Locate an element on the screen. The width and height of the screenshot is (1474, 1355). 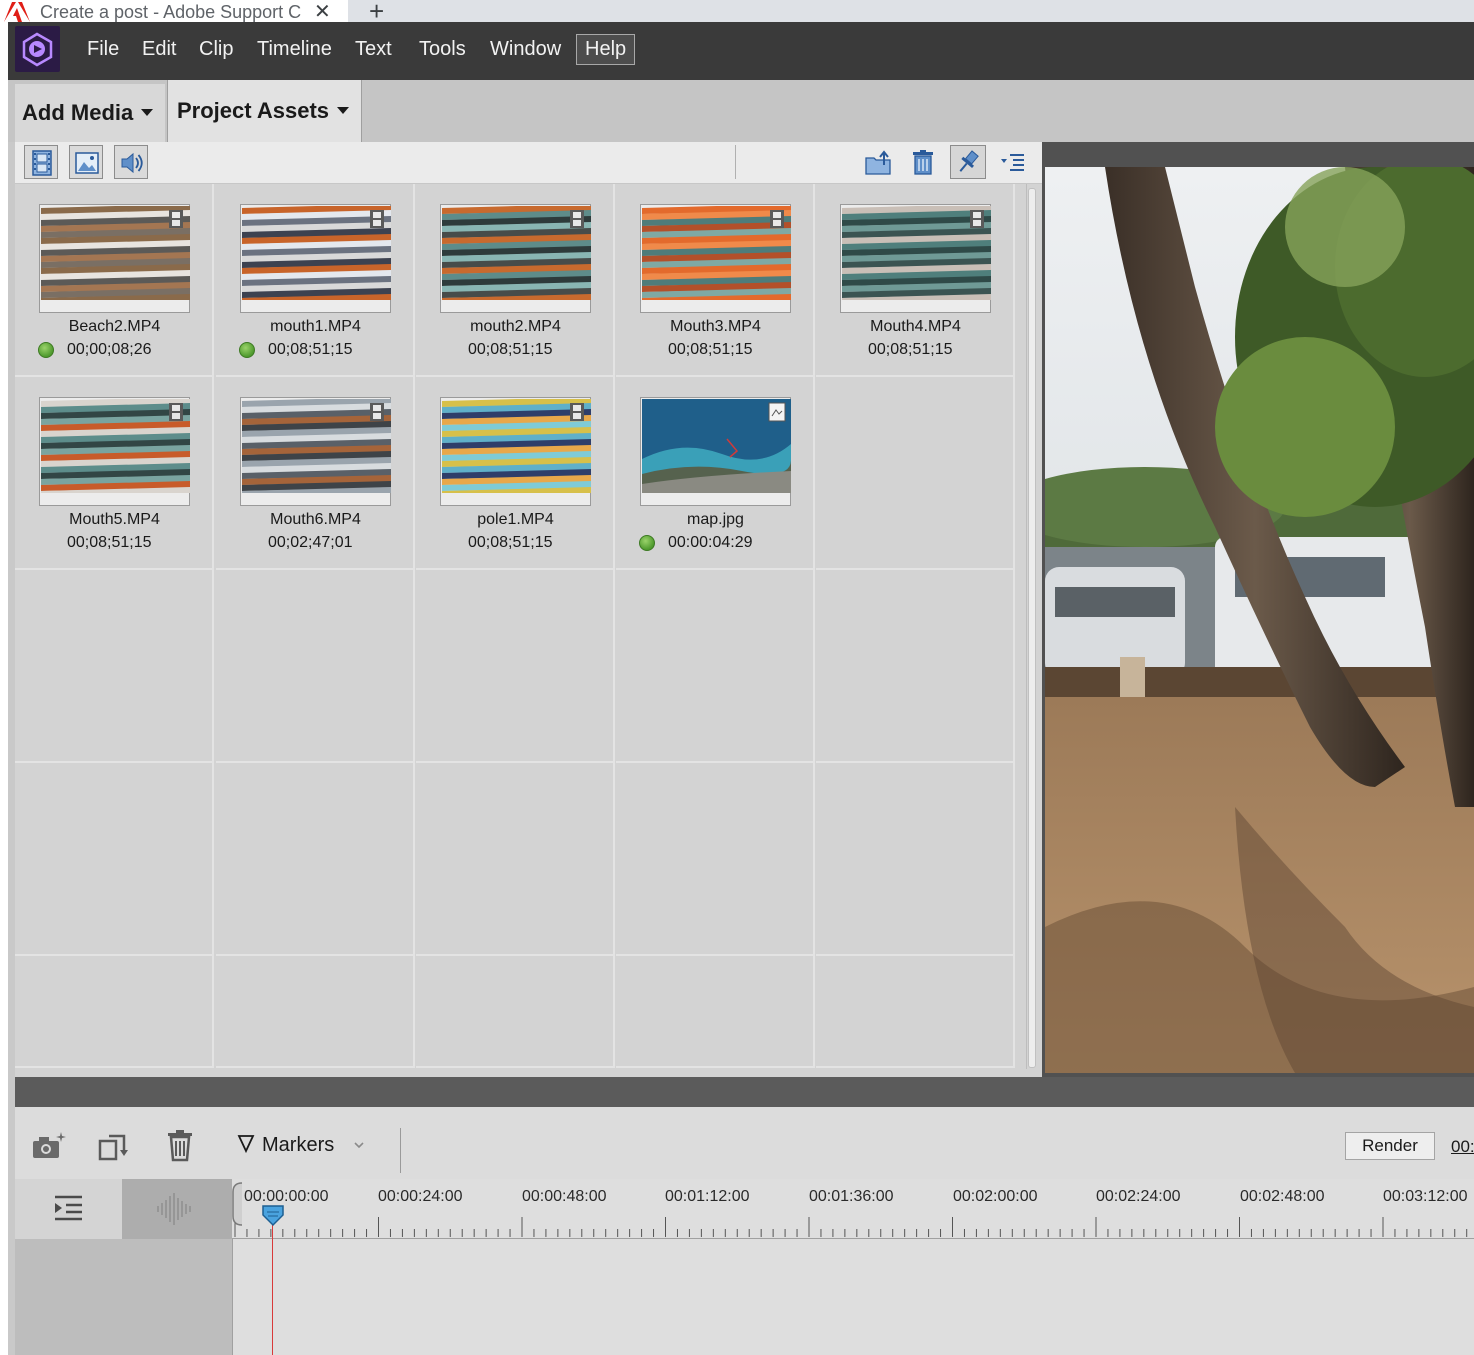
pin-icon is located at coordinates (969, 161).